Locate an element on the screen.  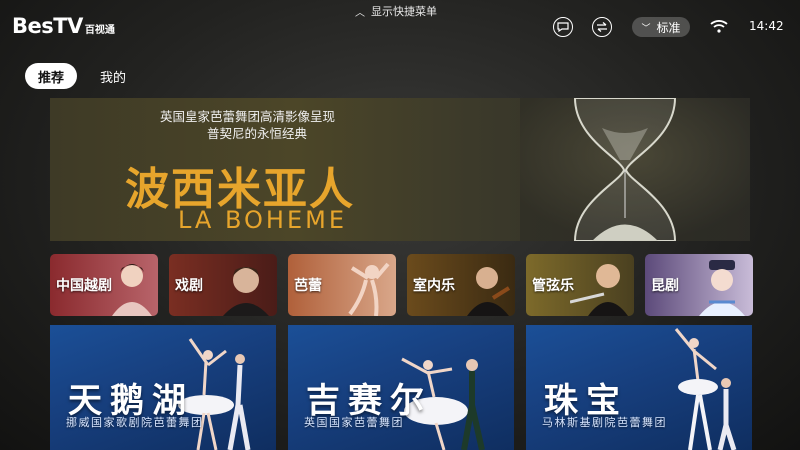
card-subtitle: 英国国家芭蕾舞团 is located at coordinates (354, 422).